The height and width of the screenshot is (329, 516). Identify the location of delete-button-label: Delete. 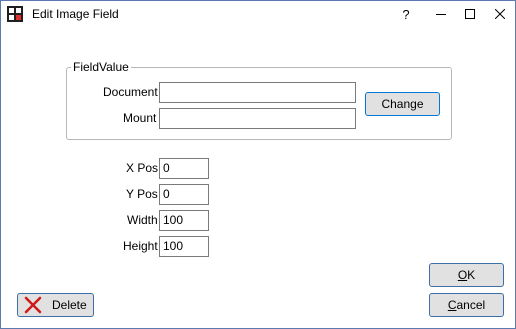
(69, 305).